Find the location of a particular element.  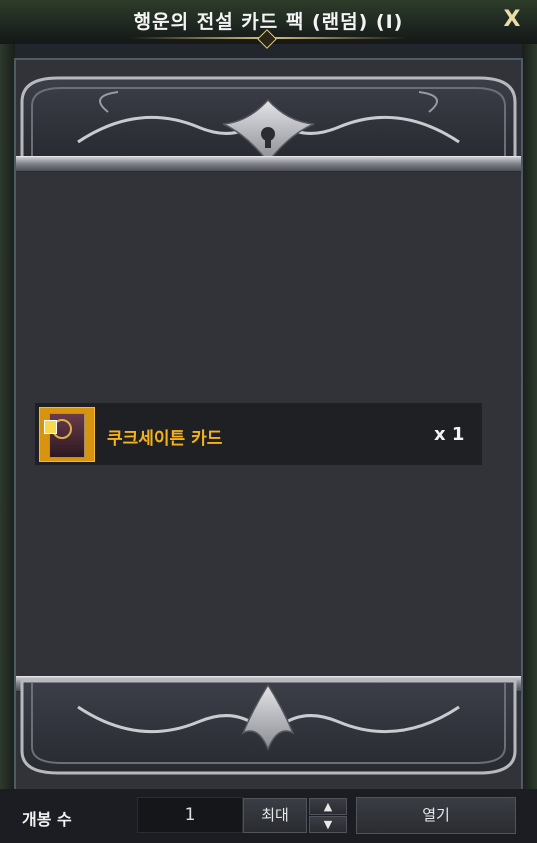

title-bar: 행운의 전설 카드 팩 (랜덤) (I) X is located at coordinates (268, 24).